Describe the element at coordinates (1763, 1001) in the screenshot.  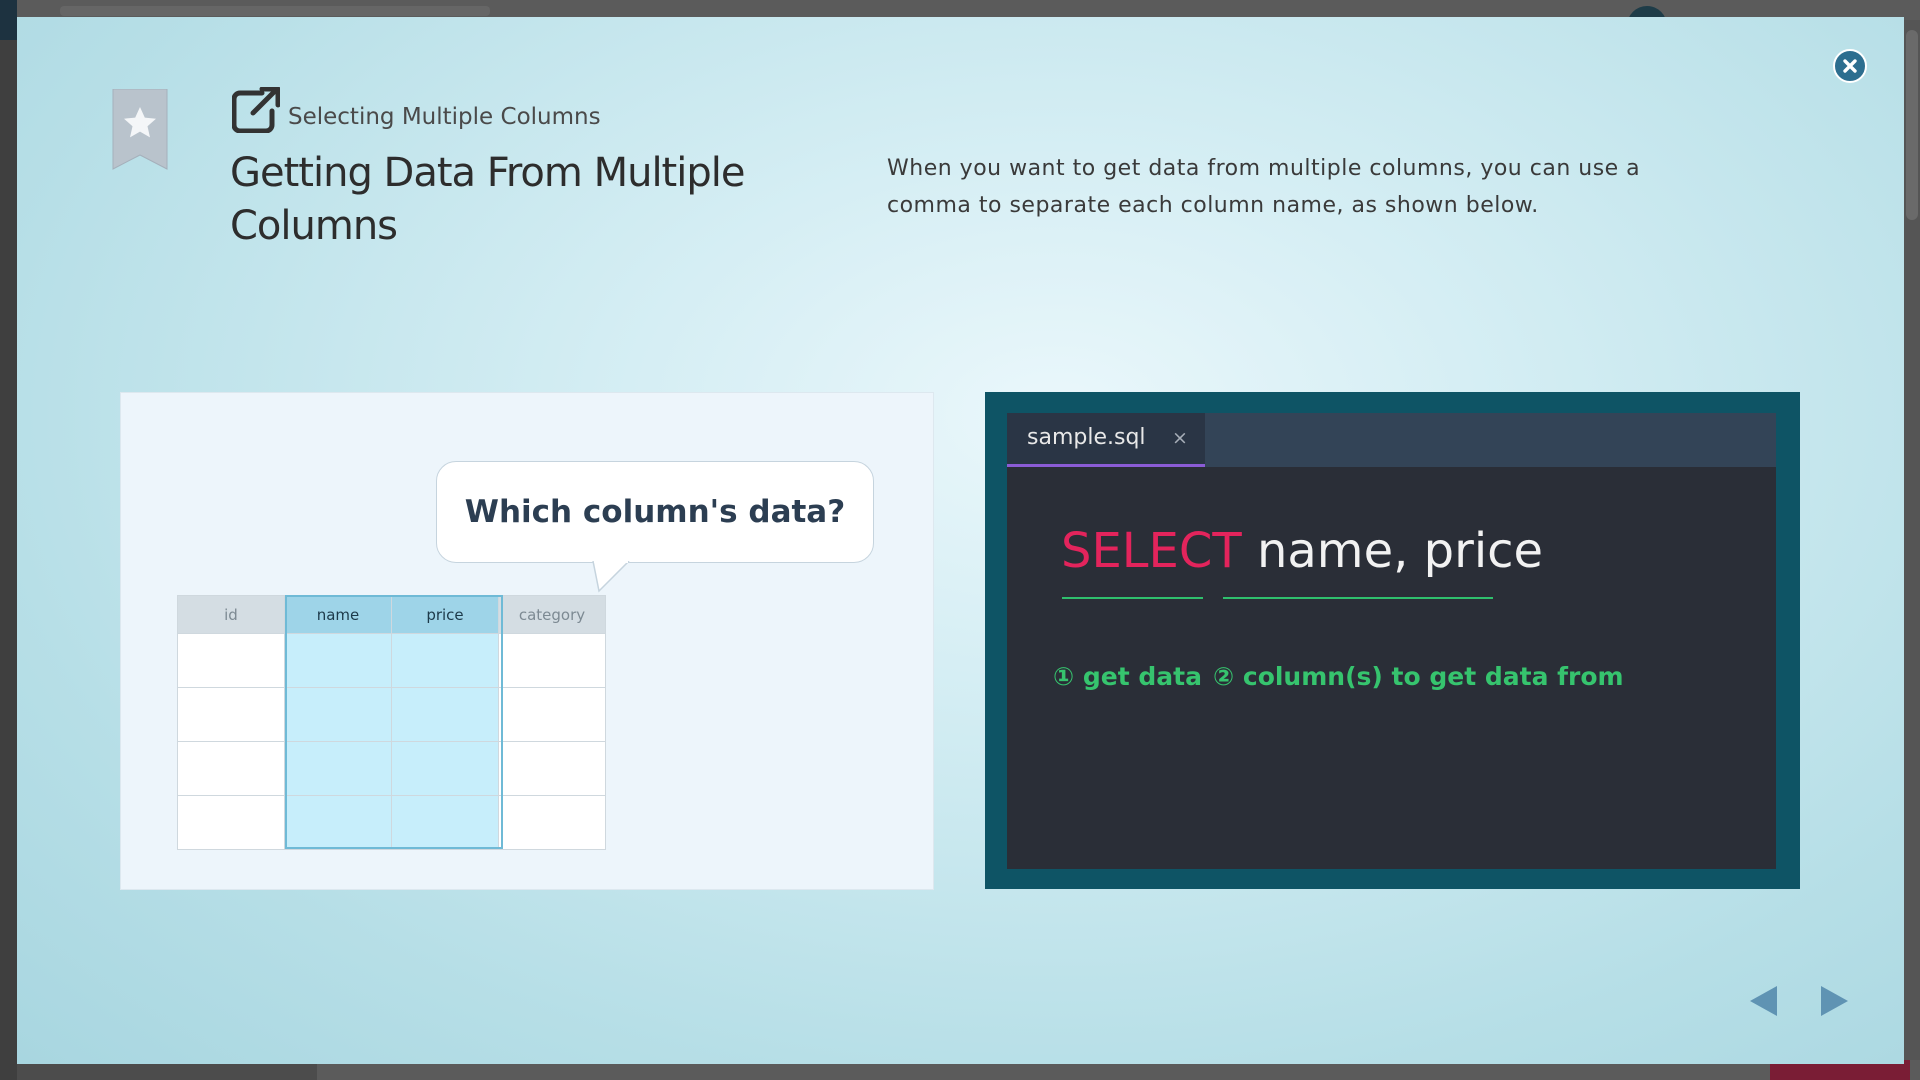
I see `prev-slide-icon` at that location.